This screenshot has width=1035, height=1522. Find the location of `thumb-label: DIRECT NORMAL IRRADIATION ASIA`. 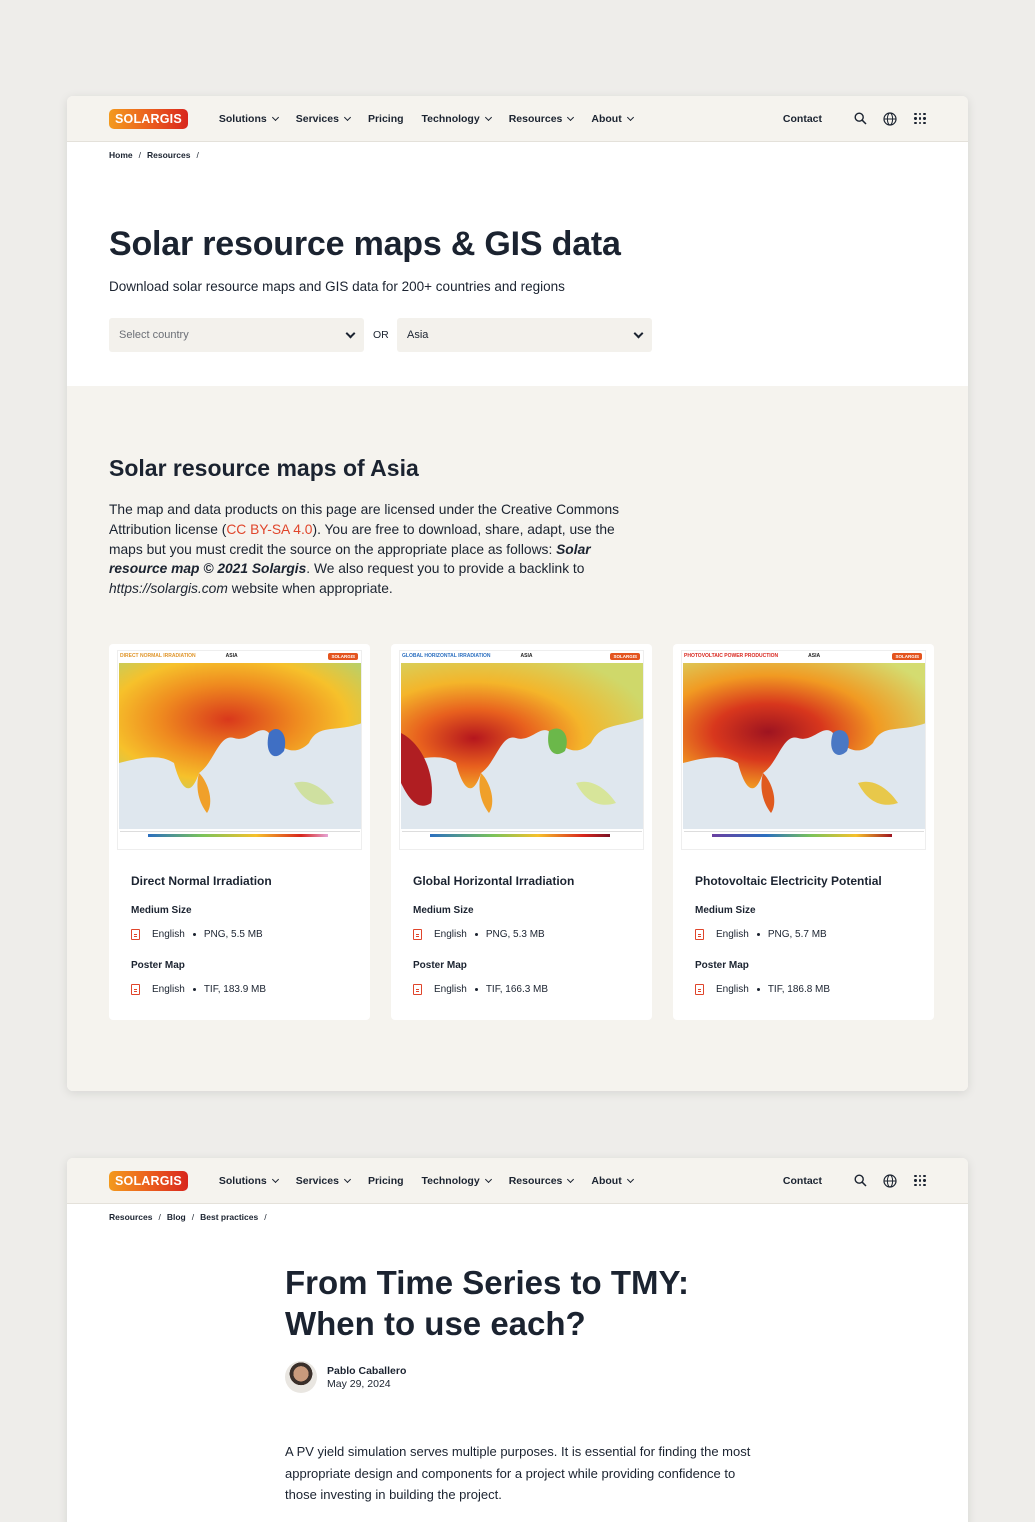

thumb-label: DIRECT NORMAL IRRADIATION ASIA is located at coordinates (179, 656).